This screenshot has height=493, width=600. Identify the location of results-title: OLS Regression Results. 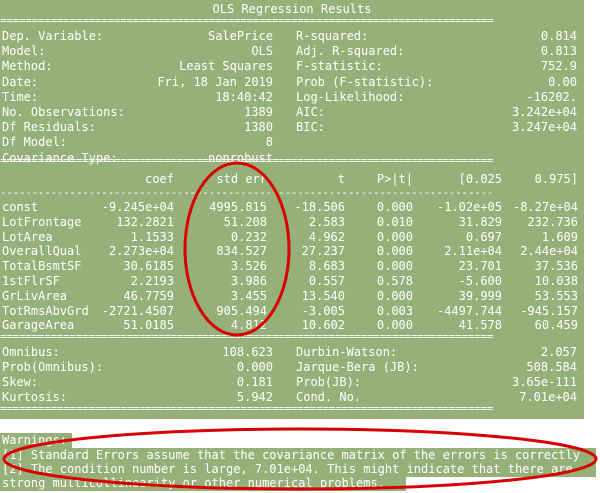
(292, 9).